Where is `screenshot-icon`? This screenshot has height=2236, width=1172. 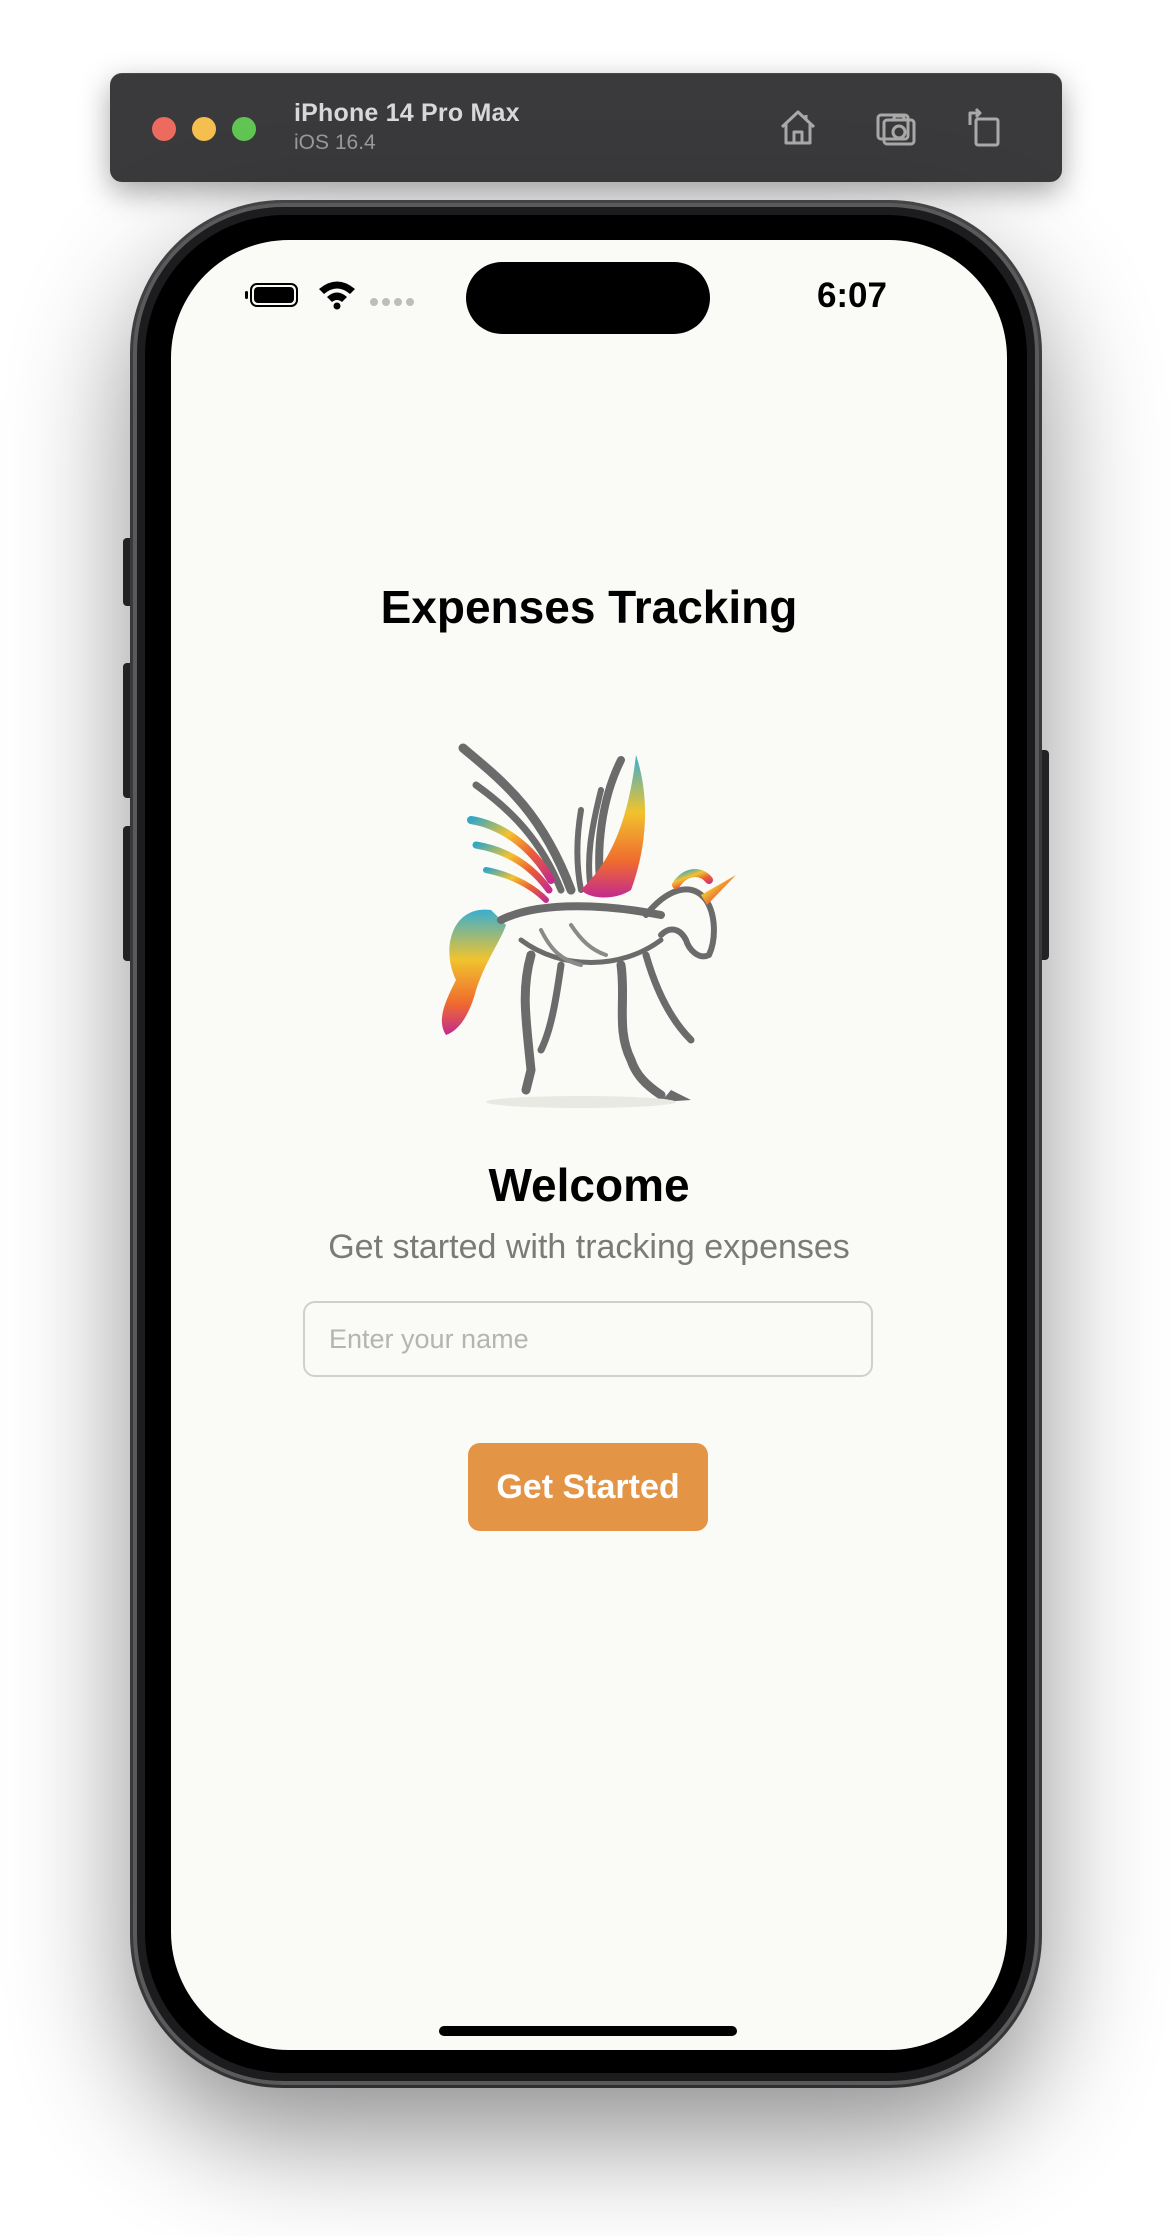
screenshot-icon is located at coordinates (896, 127).